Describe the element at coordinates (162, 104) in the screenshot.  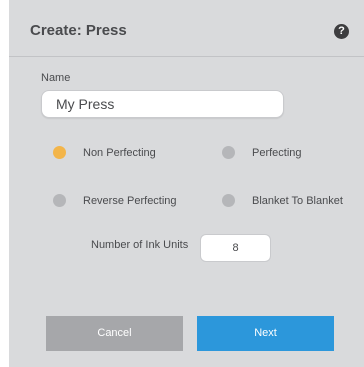
I see `name-input` at that location.